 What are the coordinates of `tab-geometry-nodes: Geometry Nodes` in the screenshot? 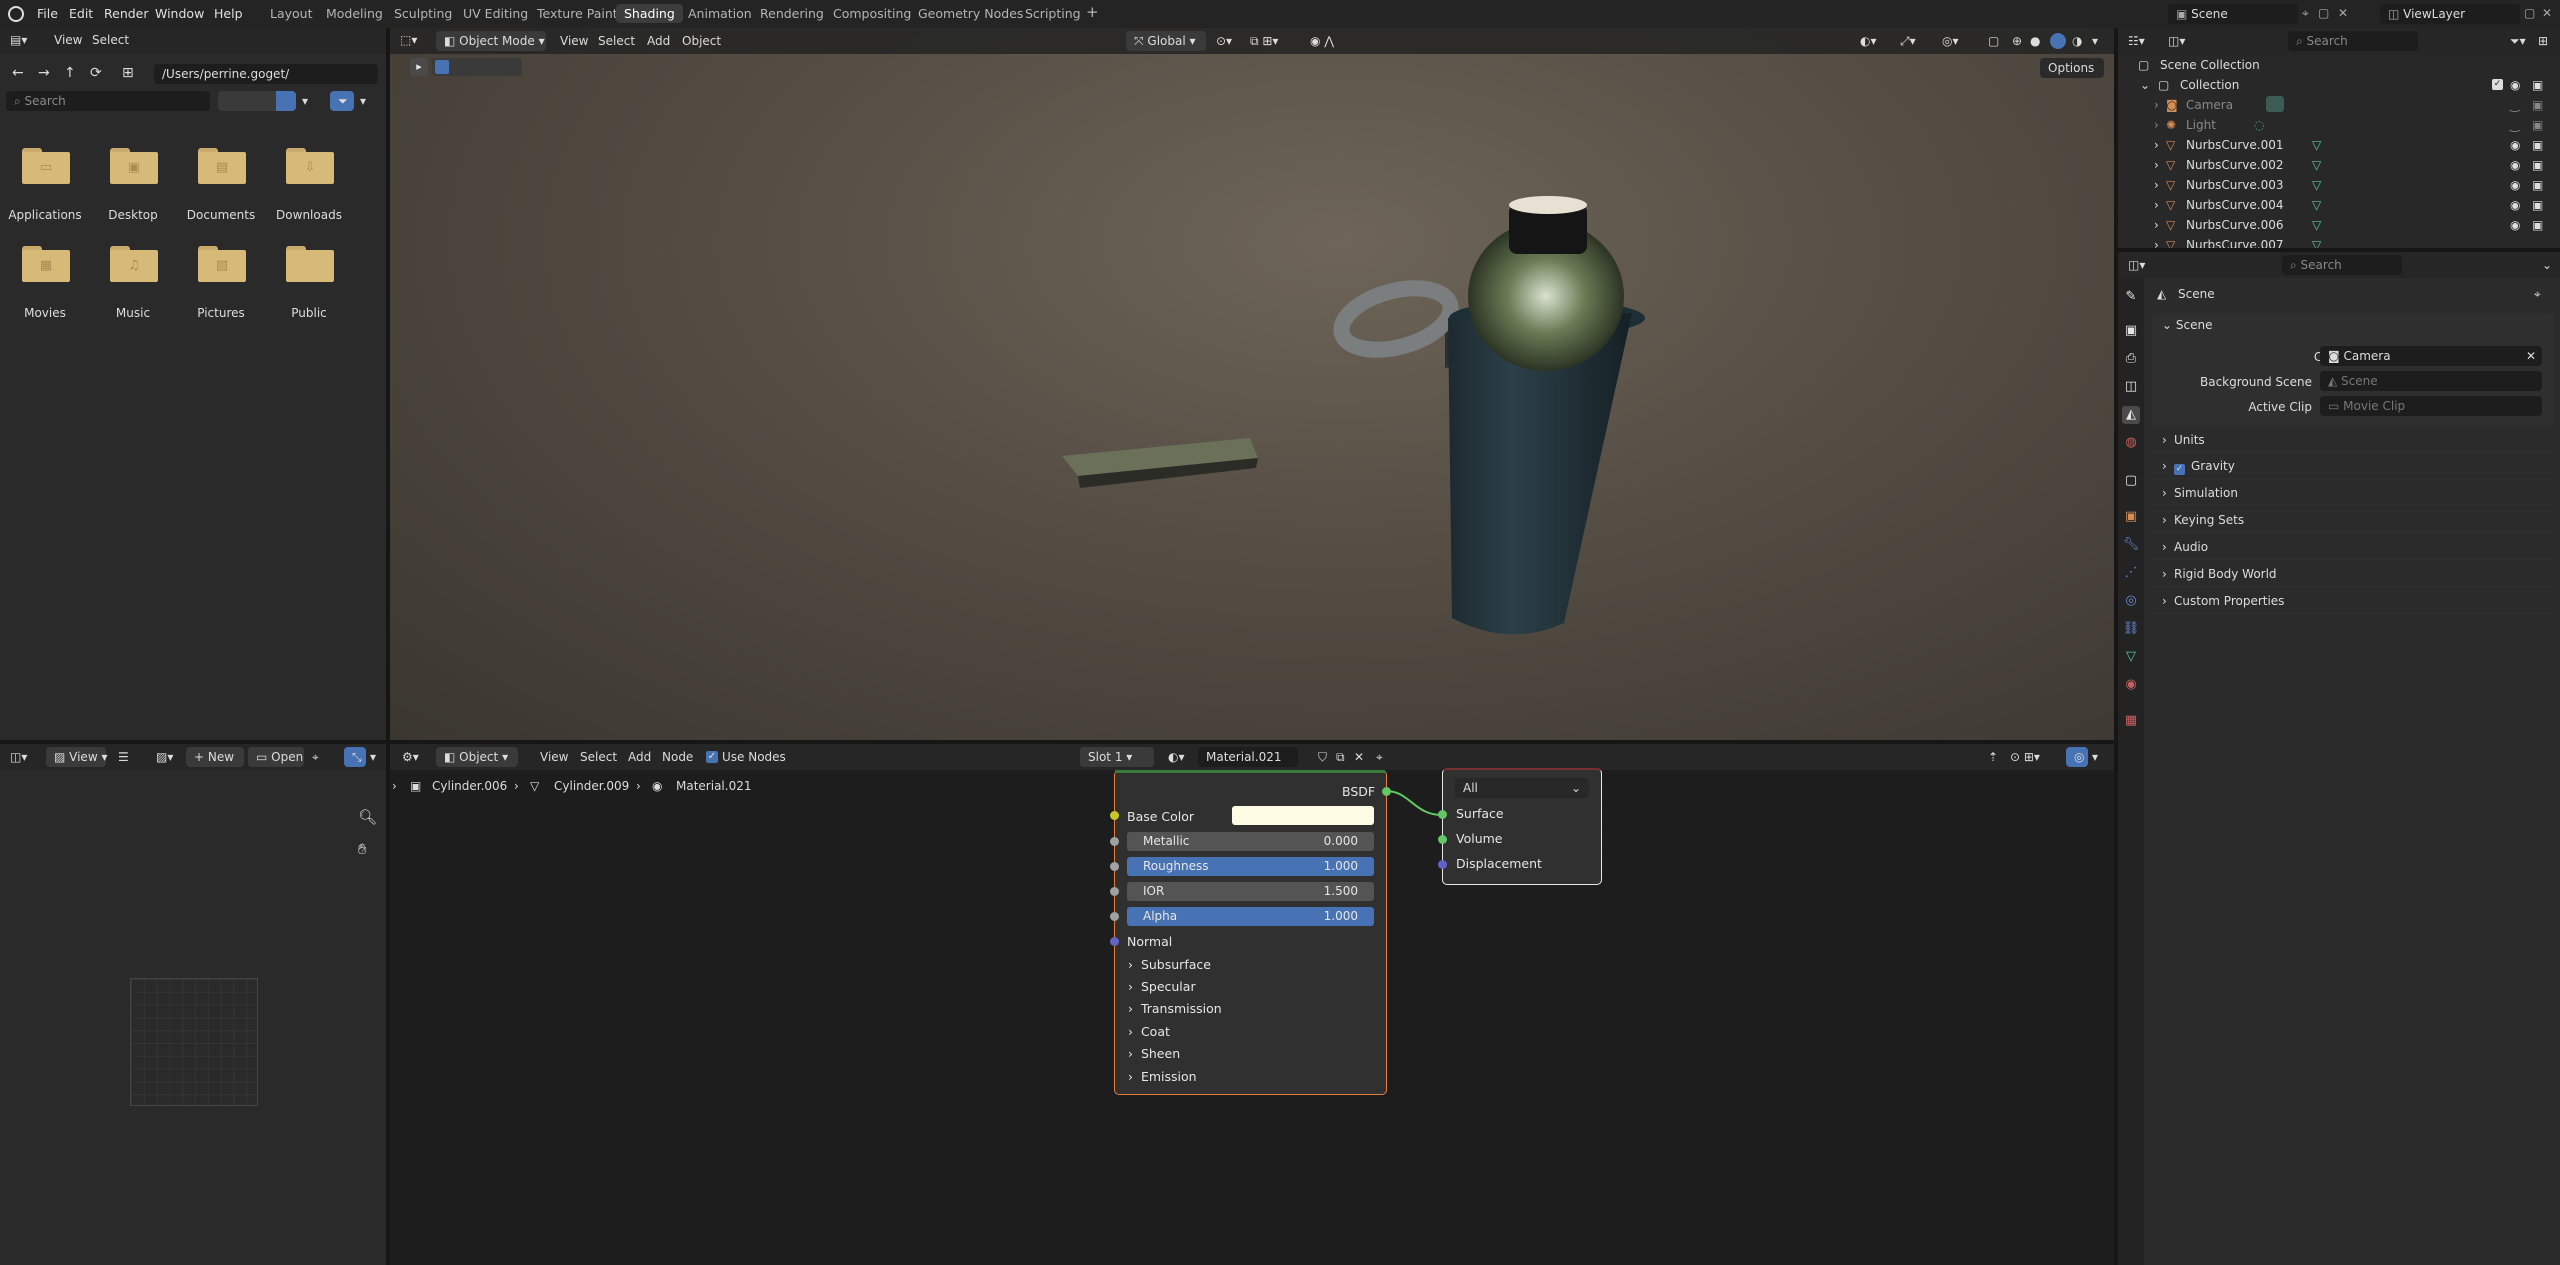 It's located at (970, 13).